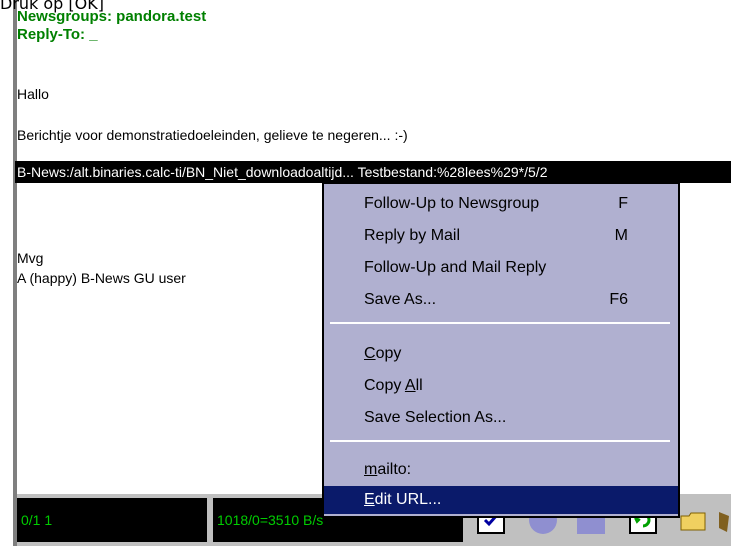 This screenshot has width=731, height=546. Describe the element at coordinates (101, 278) in the screenshot. I see `signature-line-2: A (happy) B-News GU user` at that location.